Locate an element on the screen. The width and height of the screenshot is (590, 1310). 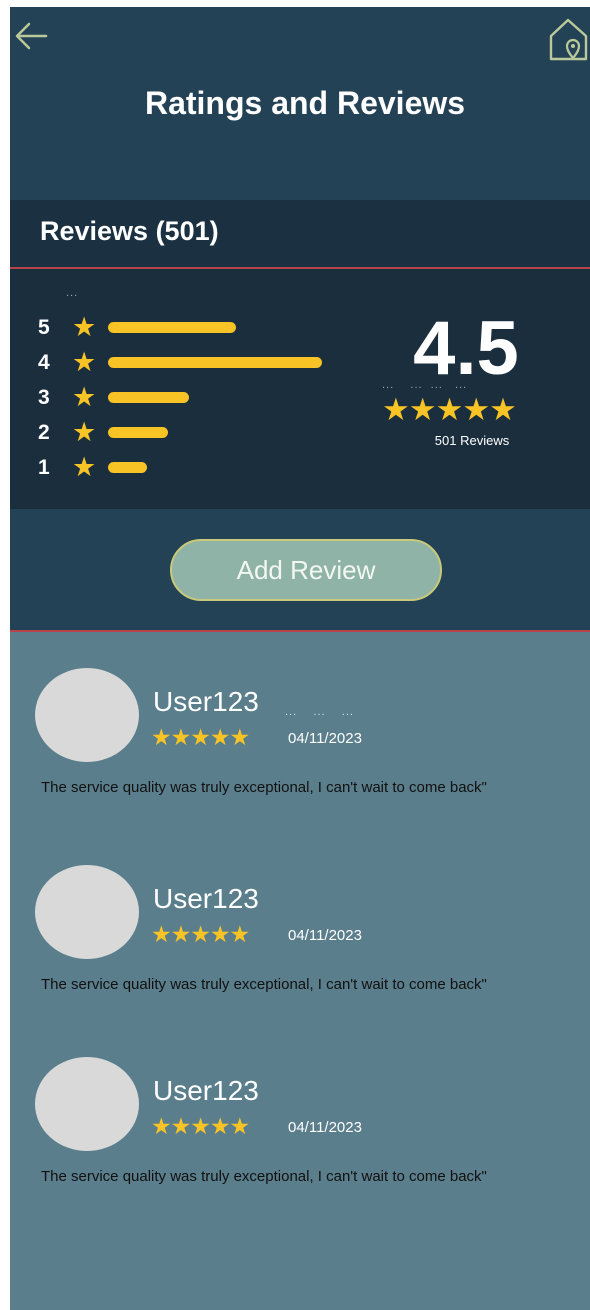
page-title: Ratings and Reviews is located at coordinates (305, 103).